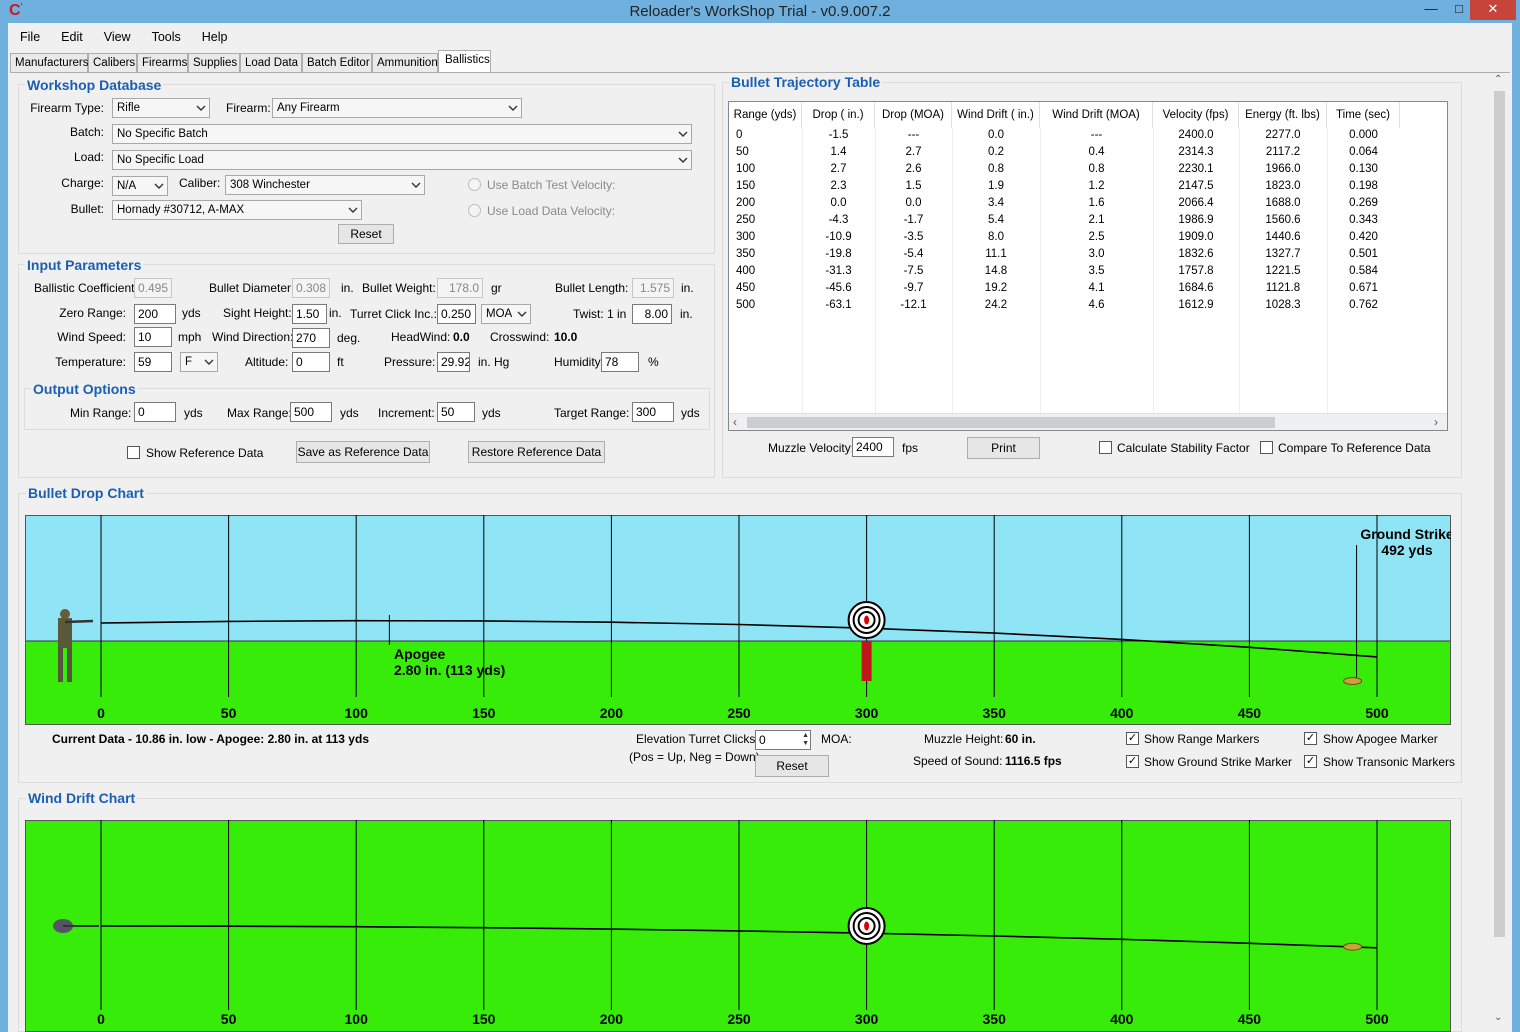 The width and height of the screenshot is (1520, 1032). What do you see at coordinates (140, 186) in the screenshot?
I see `charge-select: N/A` at bounding box center [140, 186].